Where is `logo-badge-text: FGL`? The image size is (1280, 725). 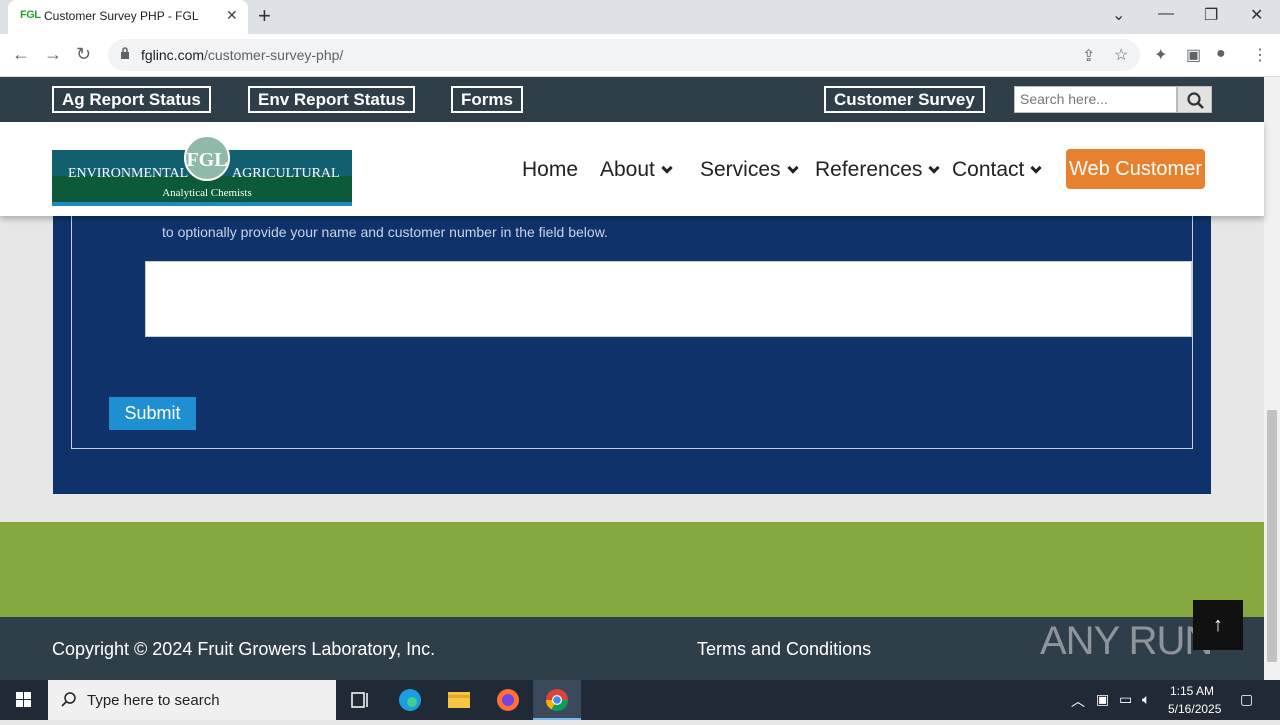
logo-badge-text: FGL is located at coordinates (206, 160).